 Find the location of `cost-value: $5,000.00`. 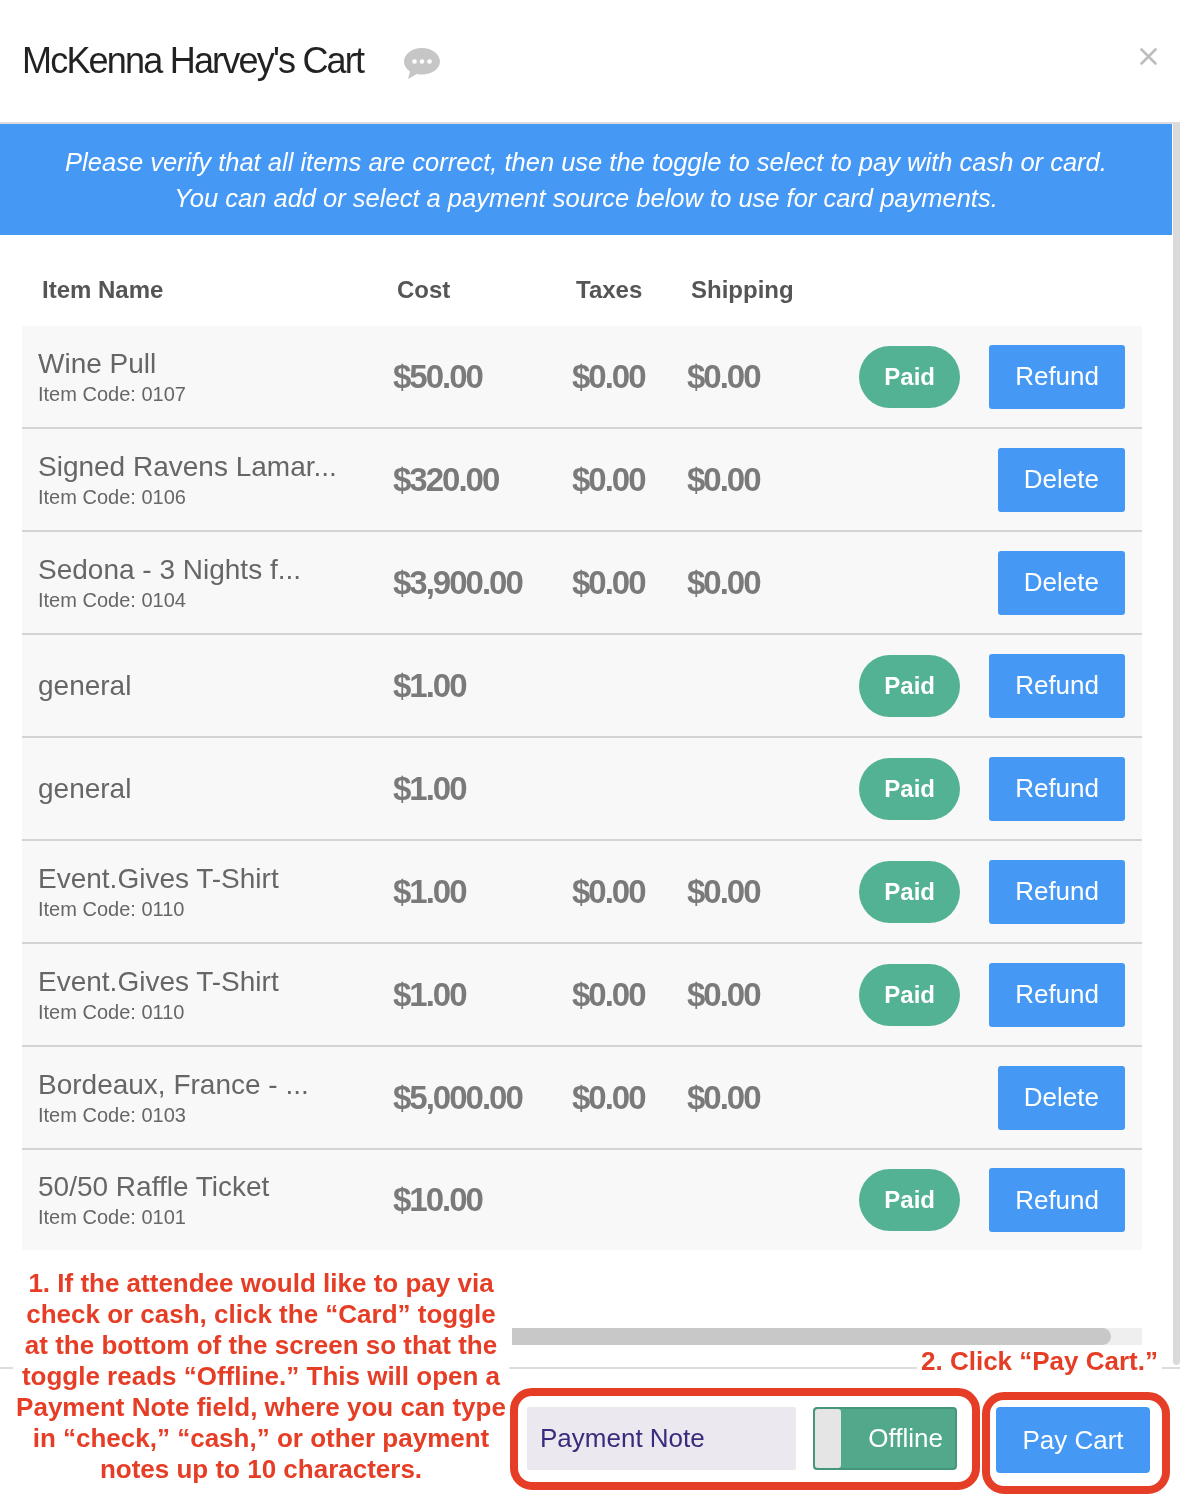

cost-value: $5,000.00 is located at coordinates (457, 1097).